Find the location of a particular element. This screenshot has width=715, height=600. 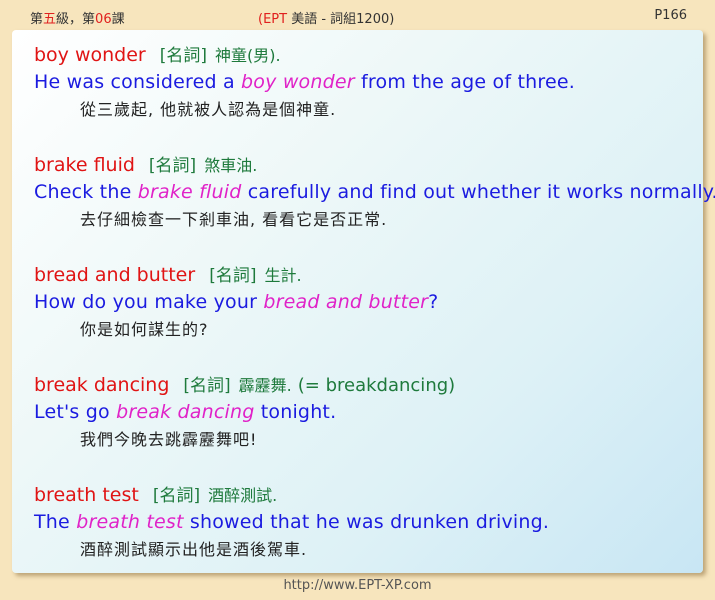

term: breath test is located at coordinates (86, 495).